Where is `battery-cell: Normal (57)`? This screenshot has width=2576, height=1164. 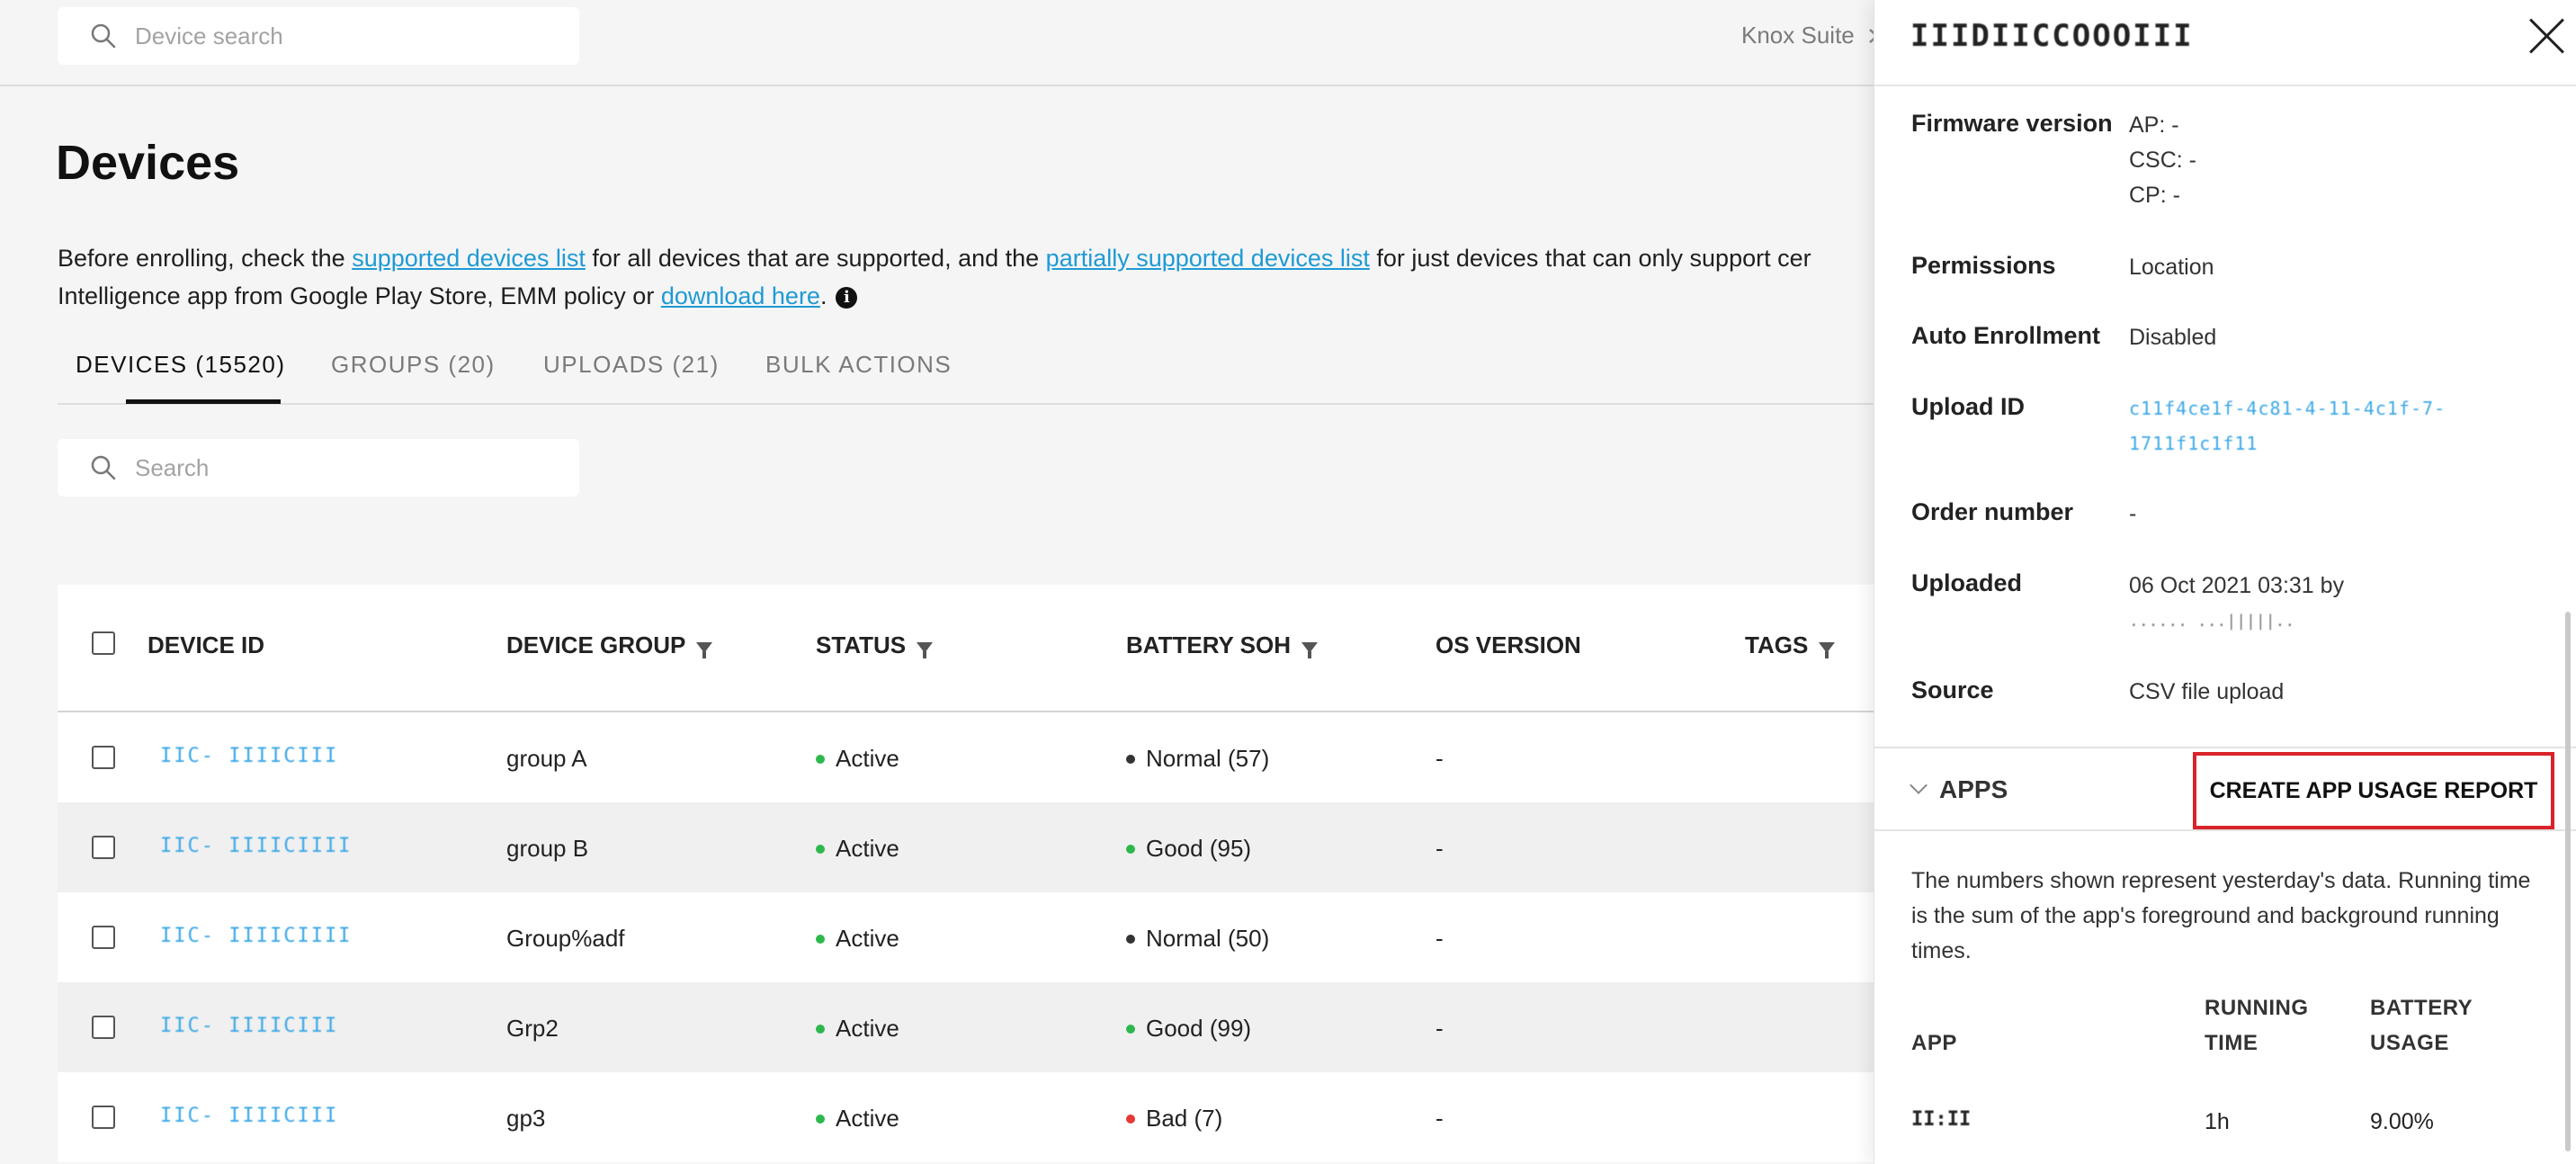 battery-cell: Normal (57) is located at coordinates (1197, 759).